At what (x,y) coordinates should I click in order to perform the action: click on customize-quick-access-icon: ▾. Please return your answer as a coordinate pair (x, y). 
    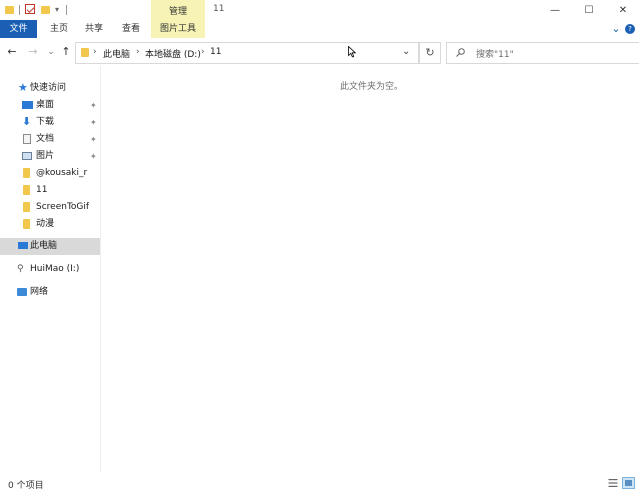
    Looking at the image, I should click on (57, 10).